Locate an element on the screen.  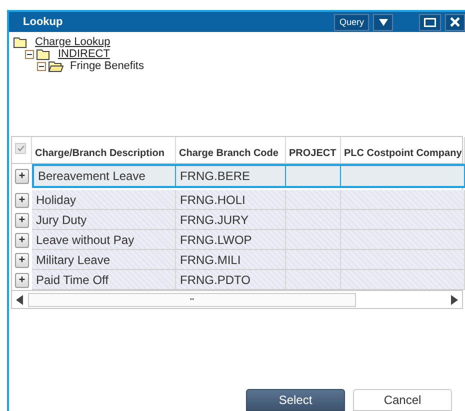
maximize-button is located at coordinates (430, 22).